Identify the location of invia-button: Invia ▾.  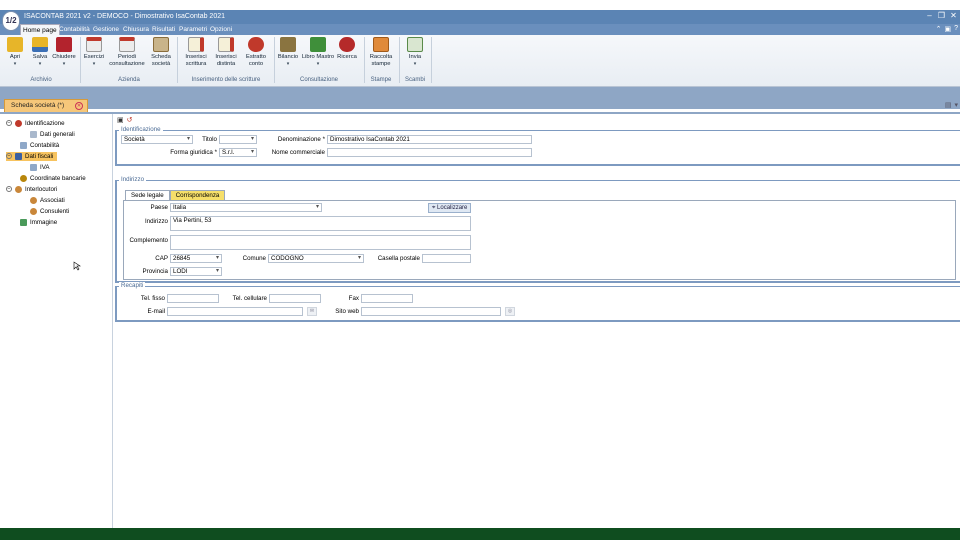
(415, 52).